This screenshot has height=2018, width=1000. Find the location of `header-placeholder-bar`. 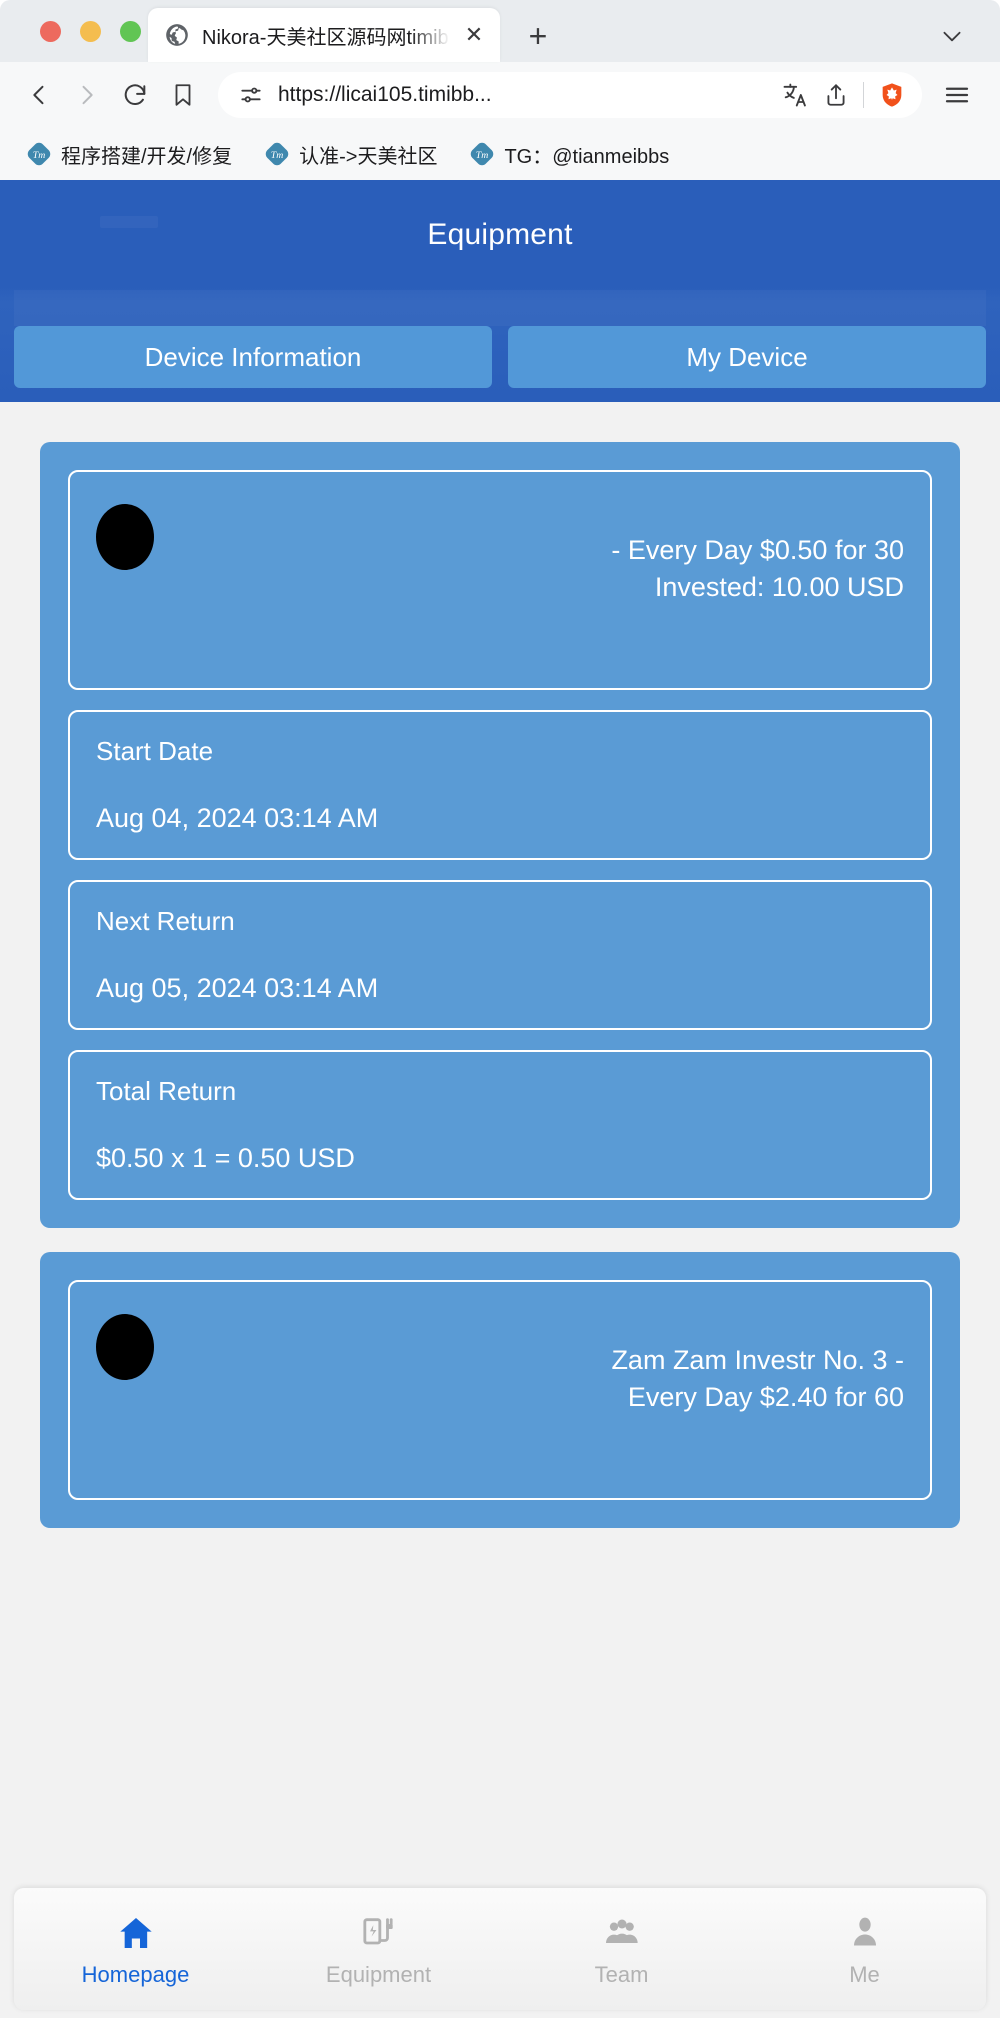

header-placeholder-bar is located at coordinates (129, 222).